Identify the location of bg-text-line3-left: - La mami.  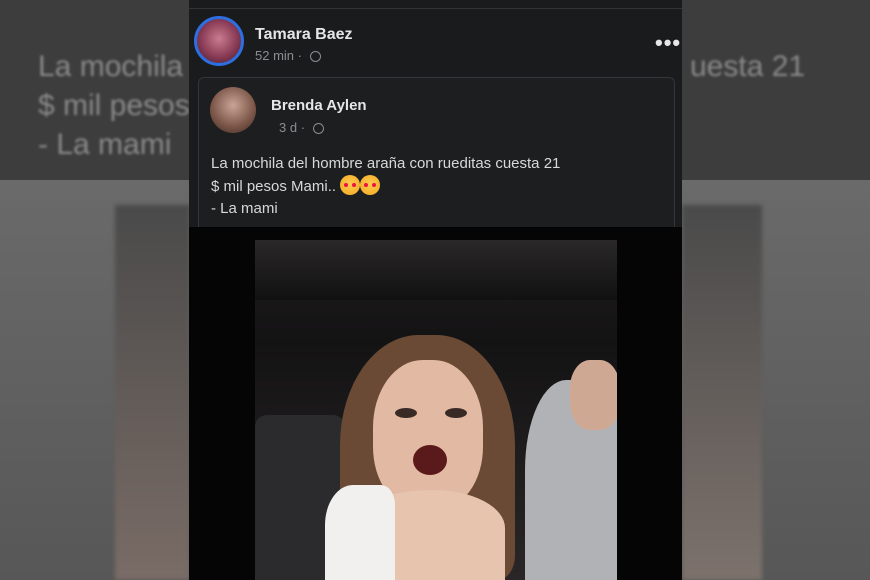
(105, 144).